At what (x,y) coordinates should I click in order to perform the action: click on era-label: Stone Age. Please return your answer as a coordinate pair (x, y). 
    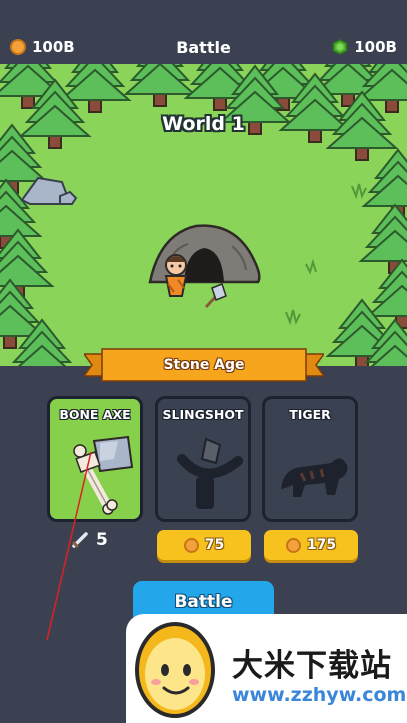
    Looking at the image, I should click on (204, 365).